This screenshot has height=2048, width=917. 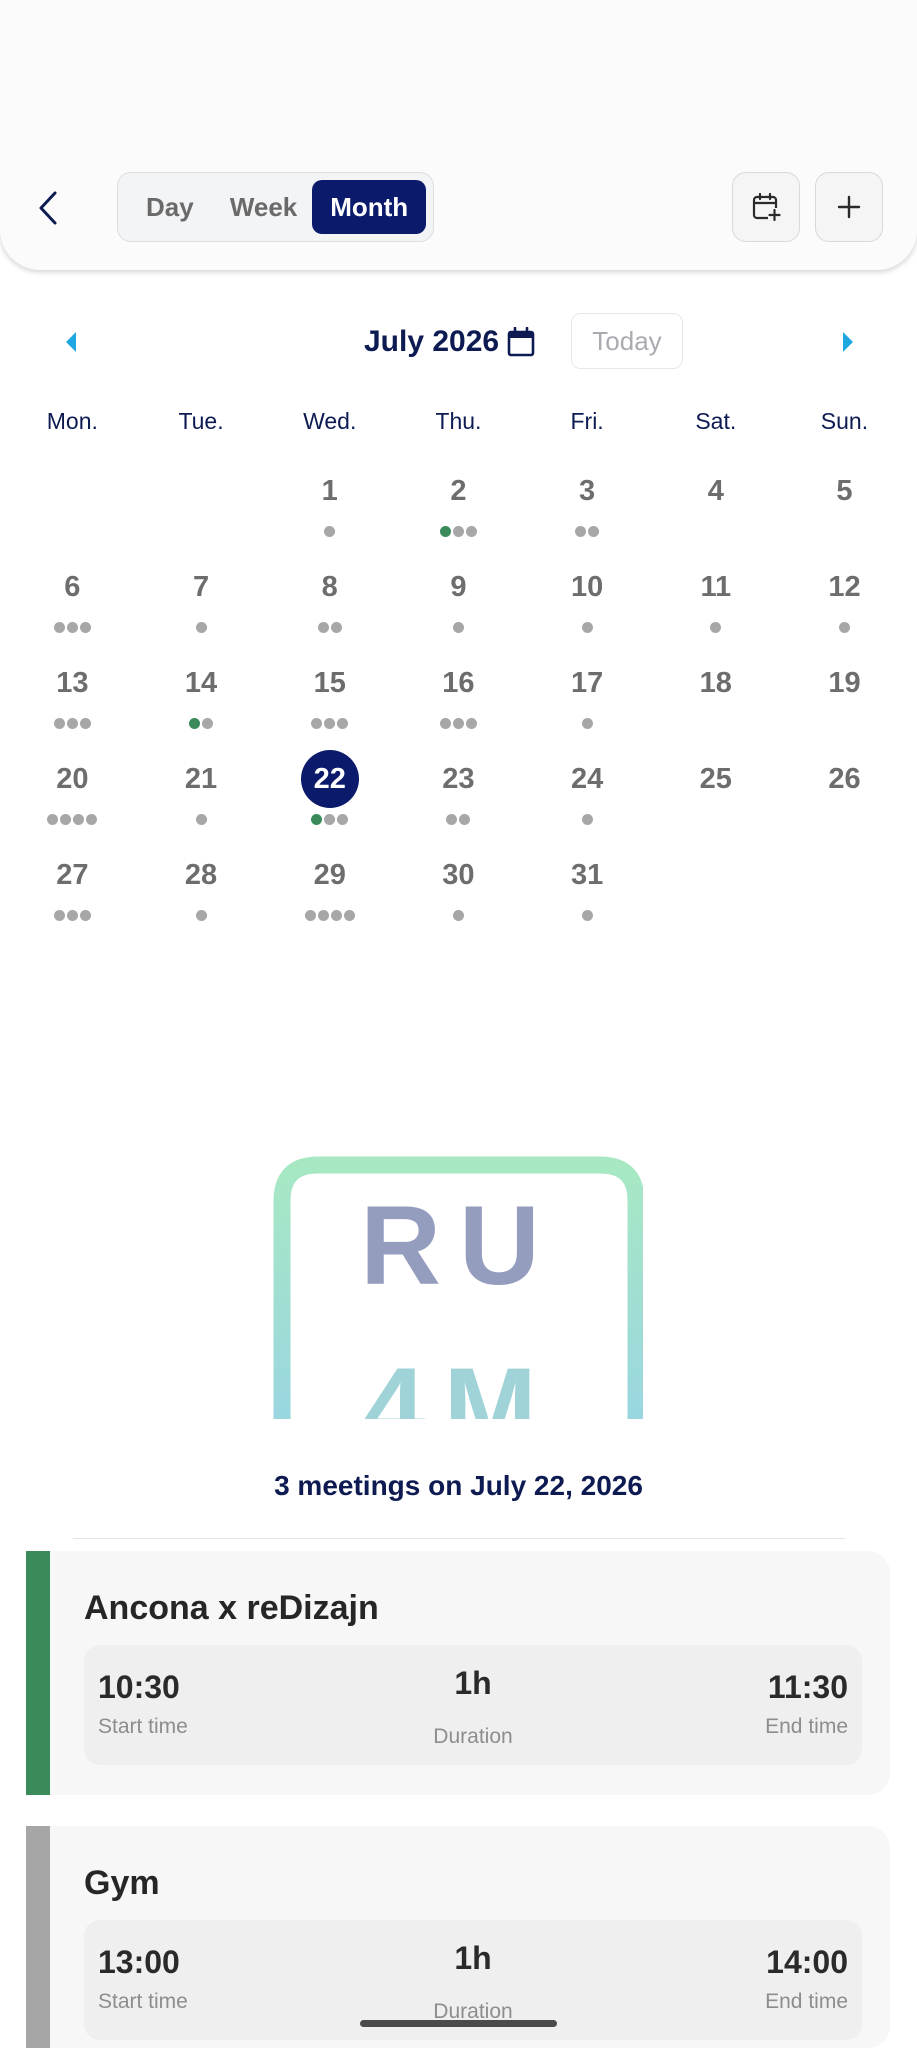 What do you see at coordinates (201, 606) in the screenshot?
I see `day-cell: 7` at bounding box center [201, 606].